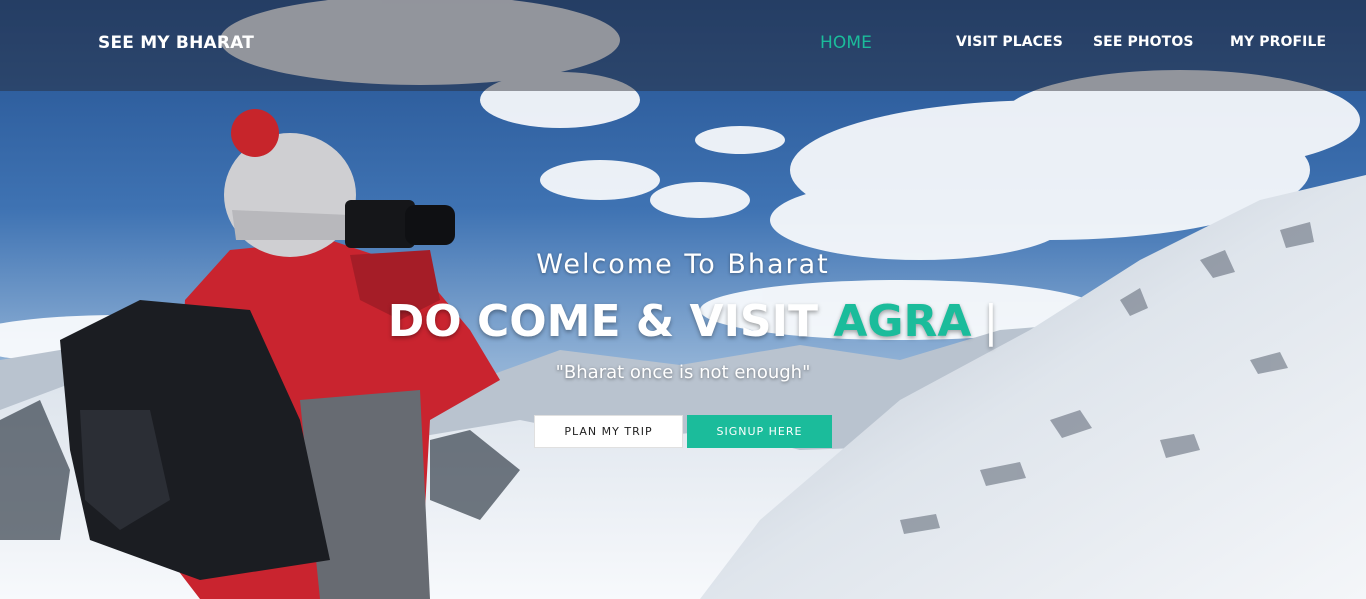  I want to click on hero-tagline: "Bharat once is not enough", so click(683, 372).